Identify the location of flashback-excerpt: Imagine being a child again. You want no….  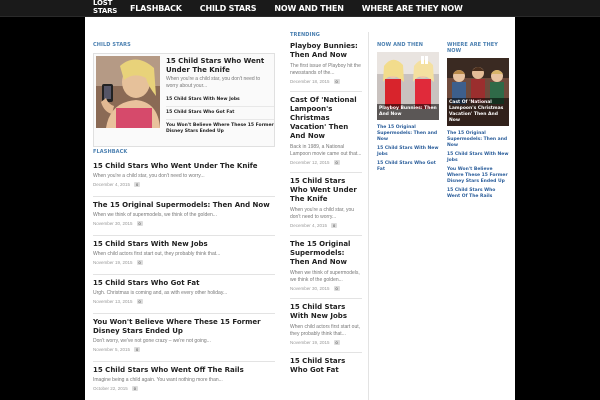
(158, 380).